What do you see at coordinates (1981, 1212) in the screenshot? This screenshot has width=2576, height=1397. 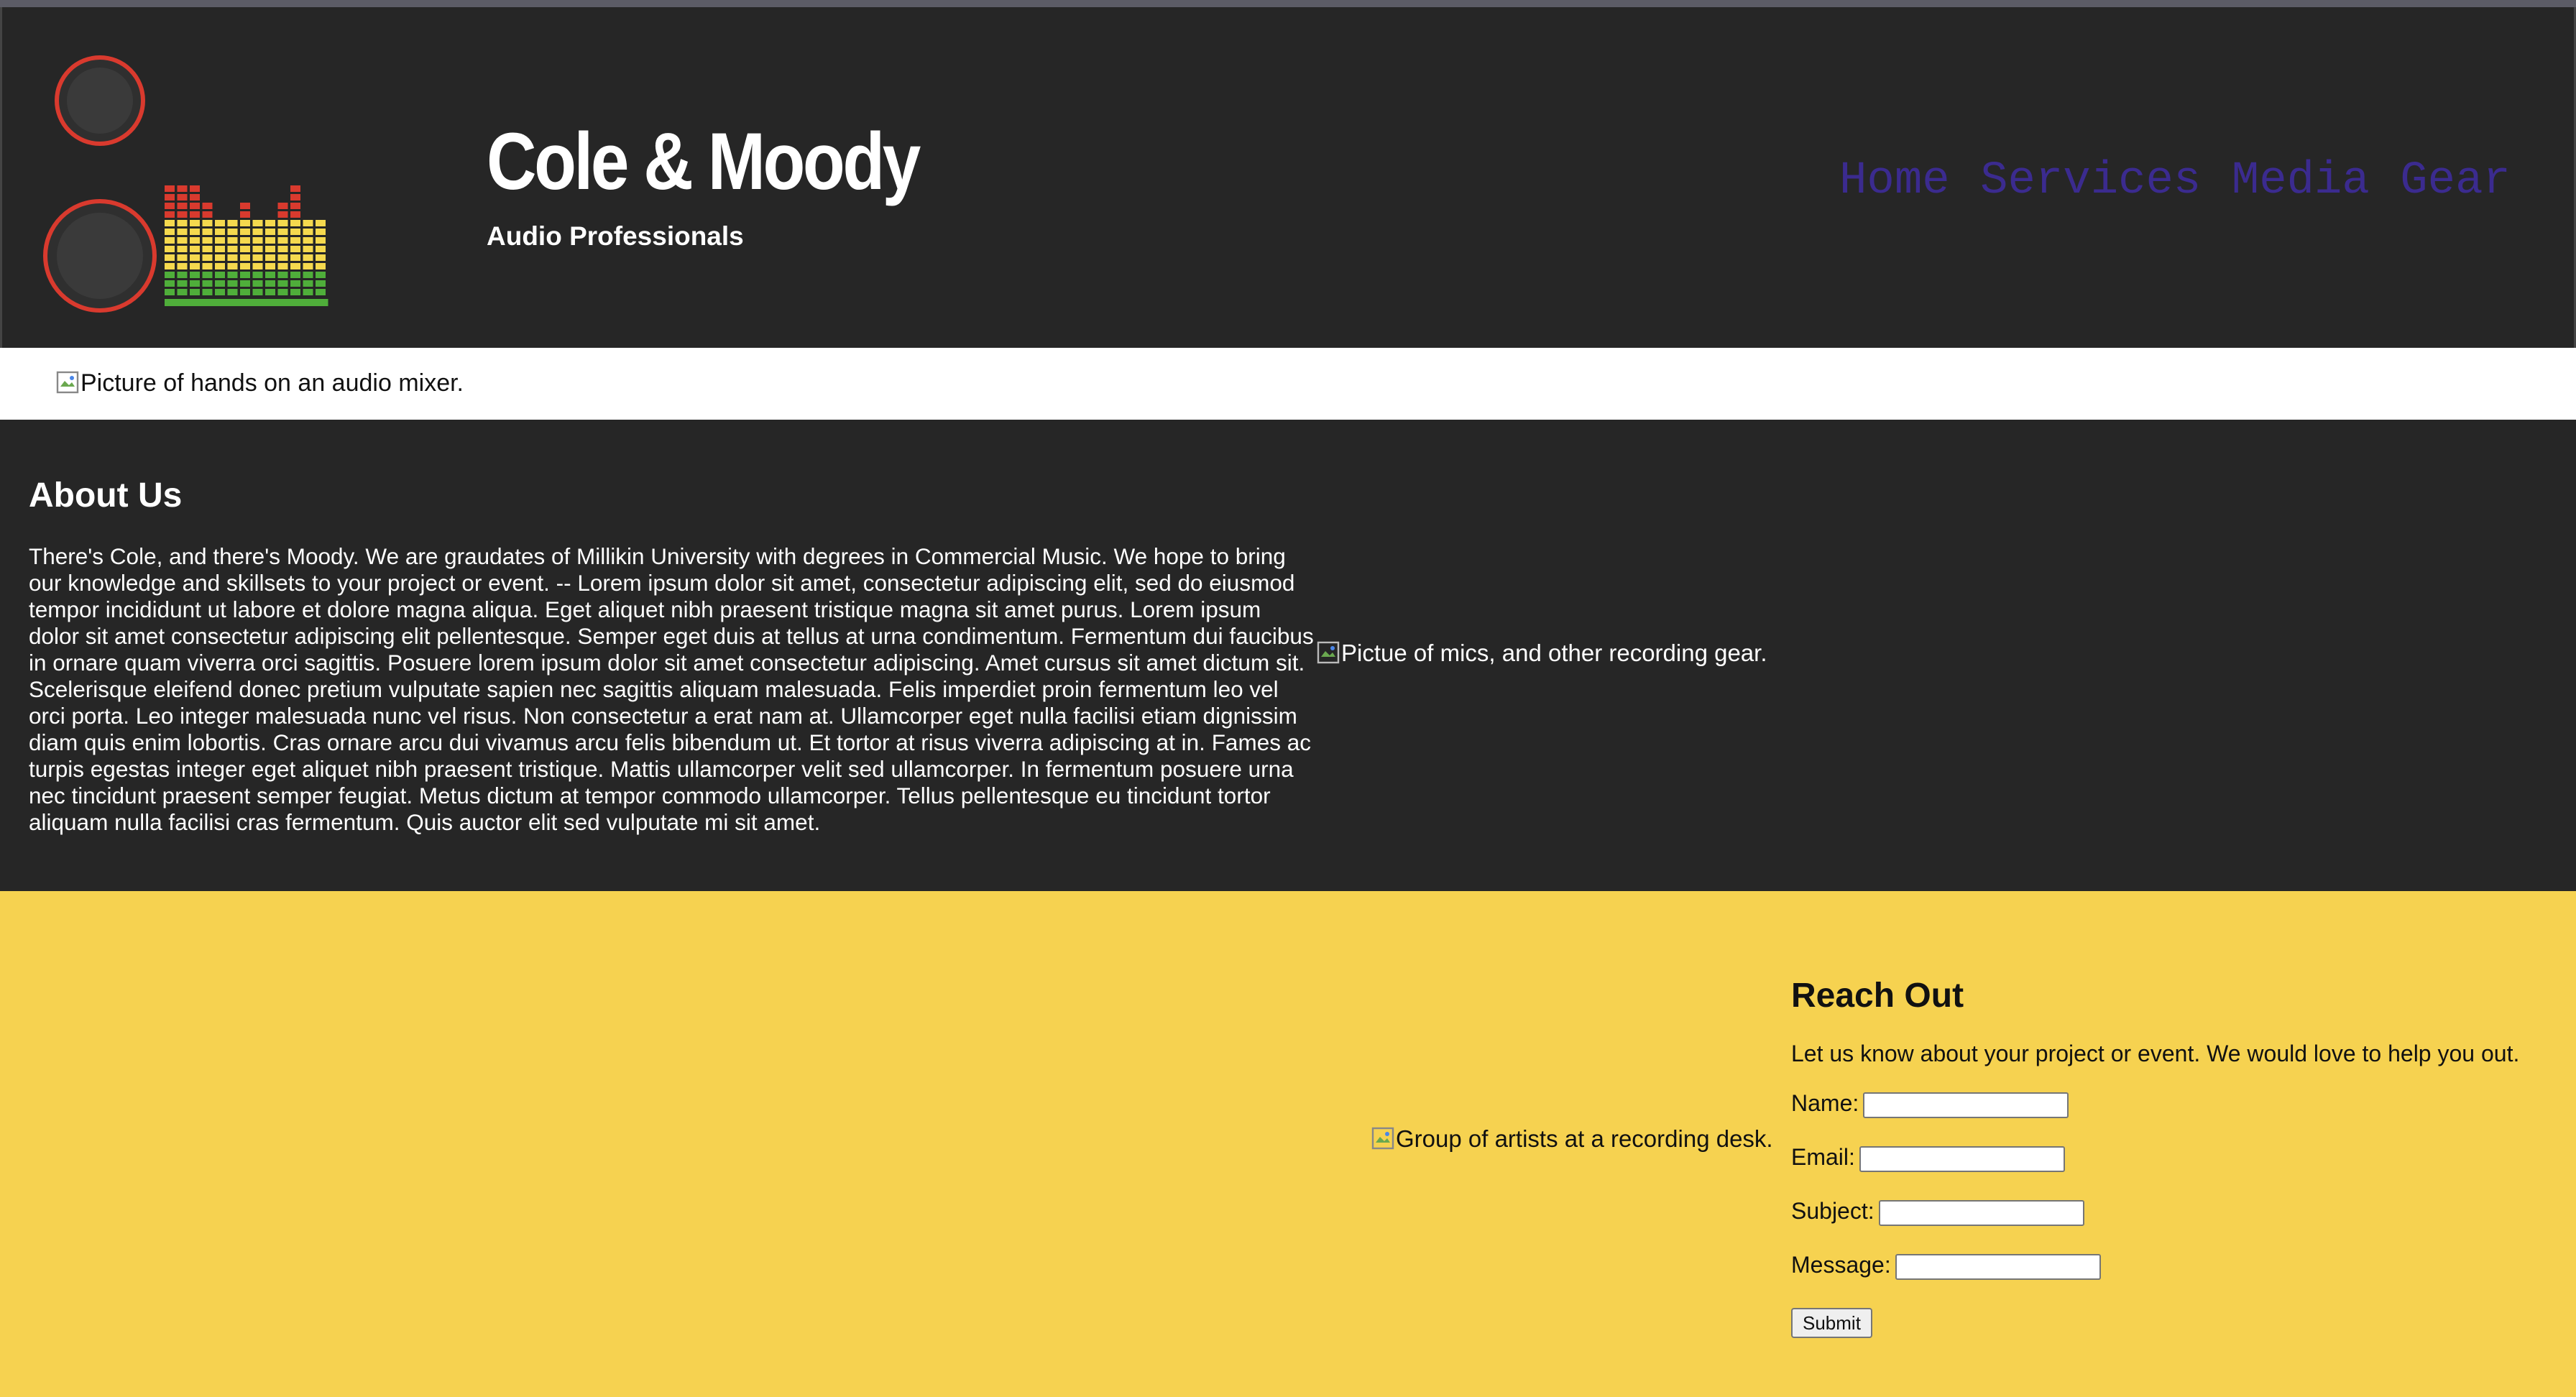 I see `subject-input` at bounding box center [1981, 1212].